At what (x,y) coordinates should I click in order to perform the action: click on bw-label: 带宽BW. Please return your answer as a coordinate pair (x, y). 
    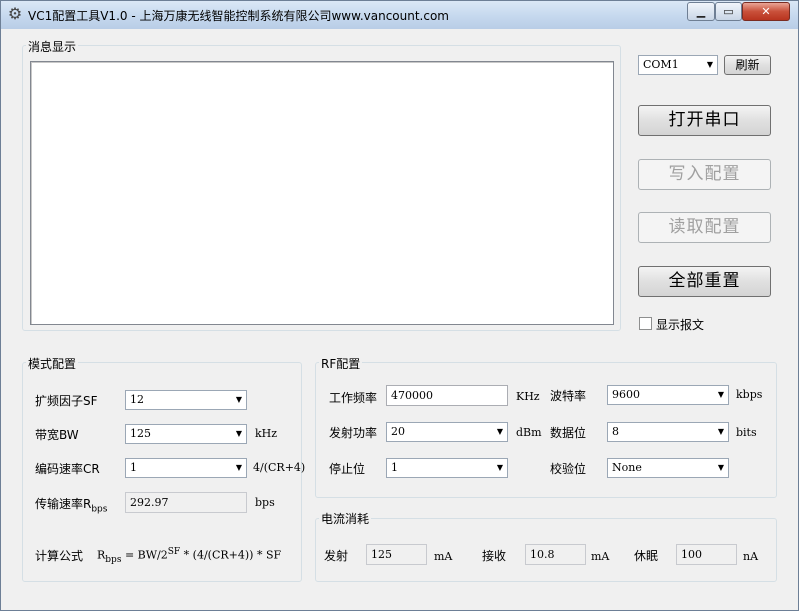
    Looking at the image, I should click on (57, 435).